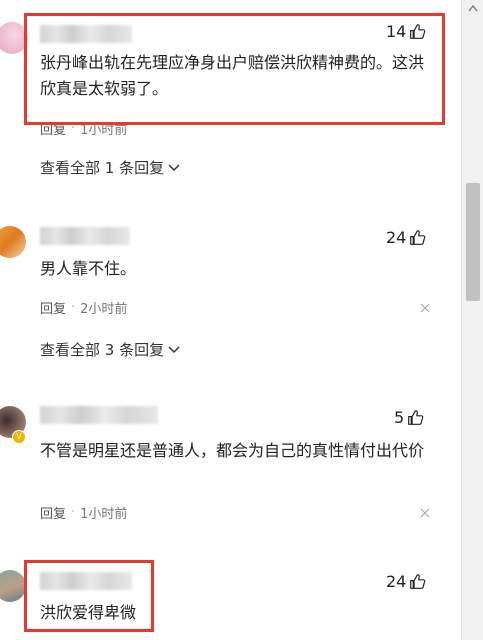 The width and height of the screenshot is (483, 640). I want to click on vip-badge: V, so click(19, 437).